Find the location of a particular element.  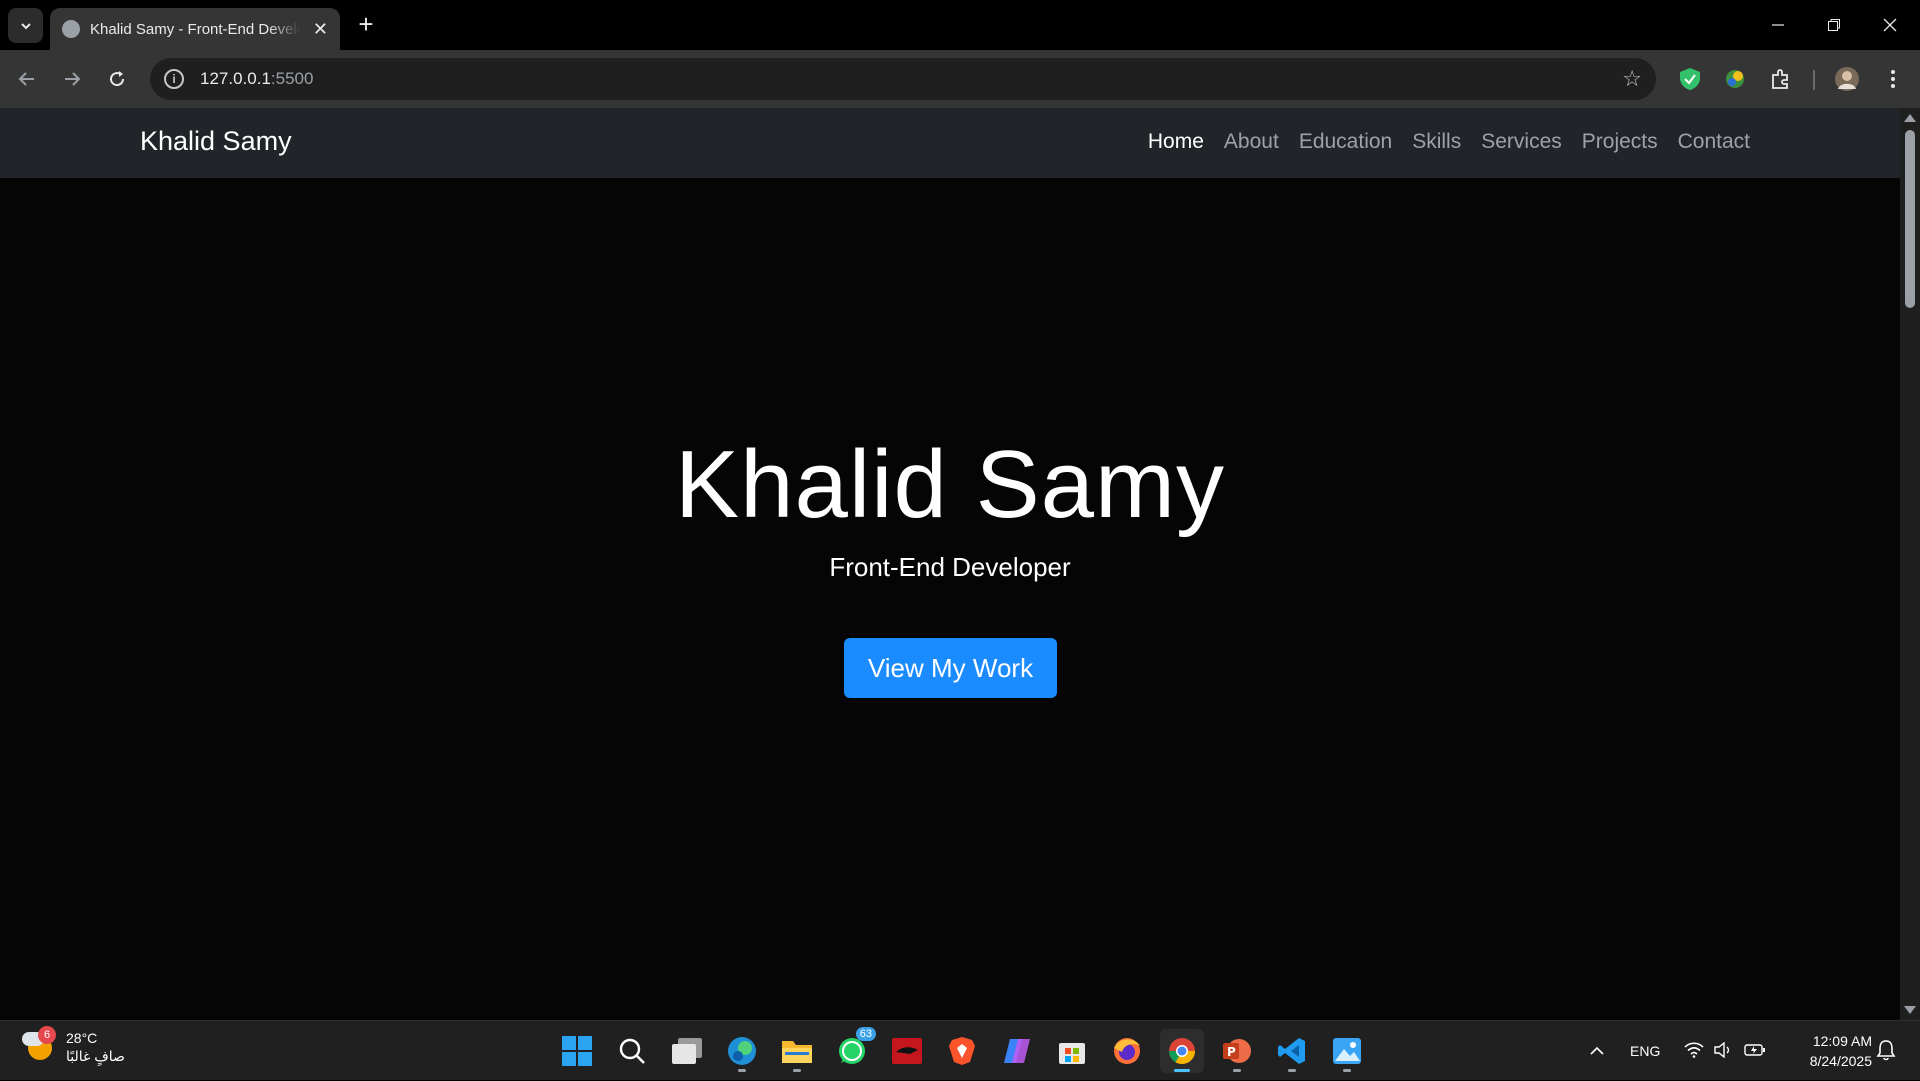

chevron-up-icon is located at coordinates (1597, 1051).